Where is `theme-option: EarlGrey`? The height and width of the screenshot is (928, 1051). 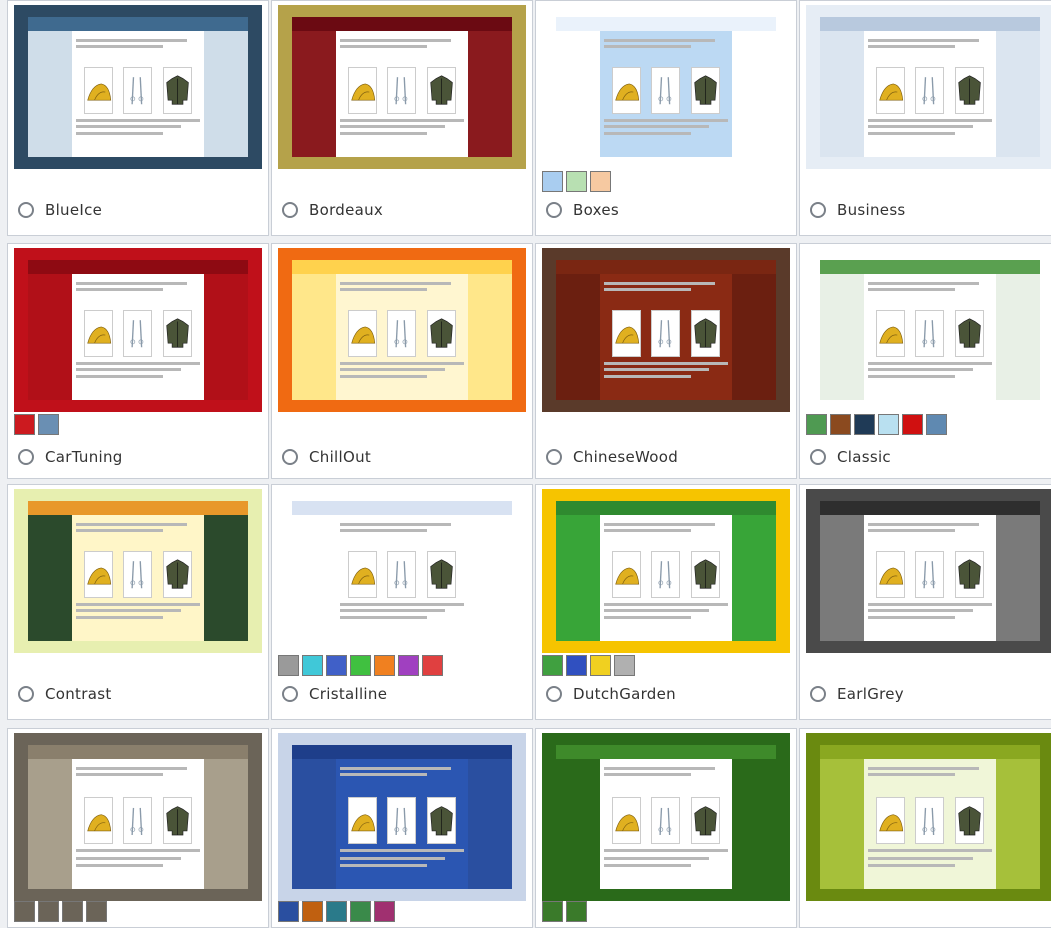 theme-option: EarlGrey is located at coordinates (857, 694).